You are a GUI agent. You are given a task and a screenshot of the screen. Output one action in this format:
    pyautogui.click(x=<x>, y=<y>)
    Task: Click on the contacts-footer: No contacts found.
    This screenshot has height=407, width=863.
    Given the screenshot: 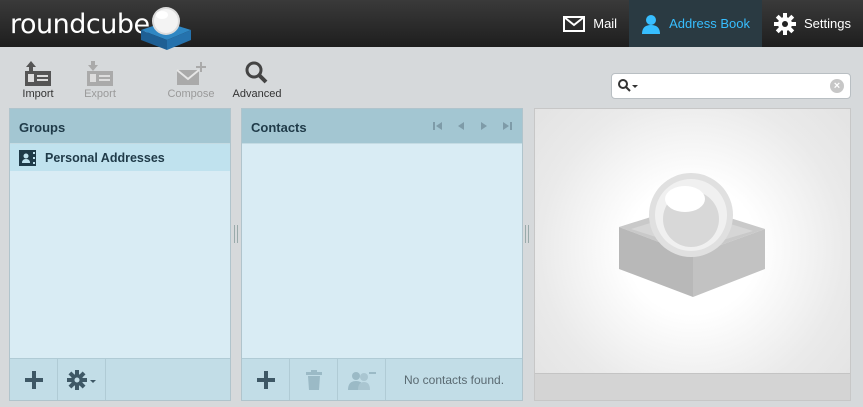 What is the action you would take?
    pyautogui.click(x=382, y=379)
    